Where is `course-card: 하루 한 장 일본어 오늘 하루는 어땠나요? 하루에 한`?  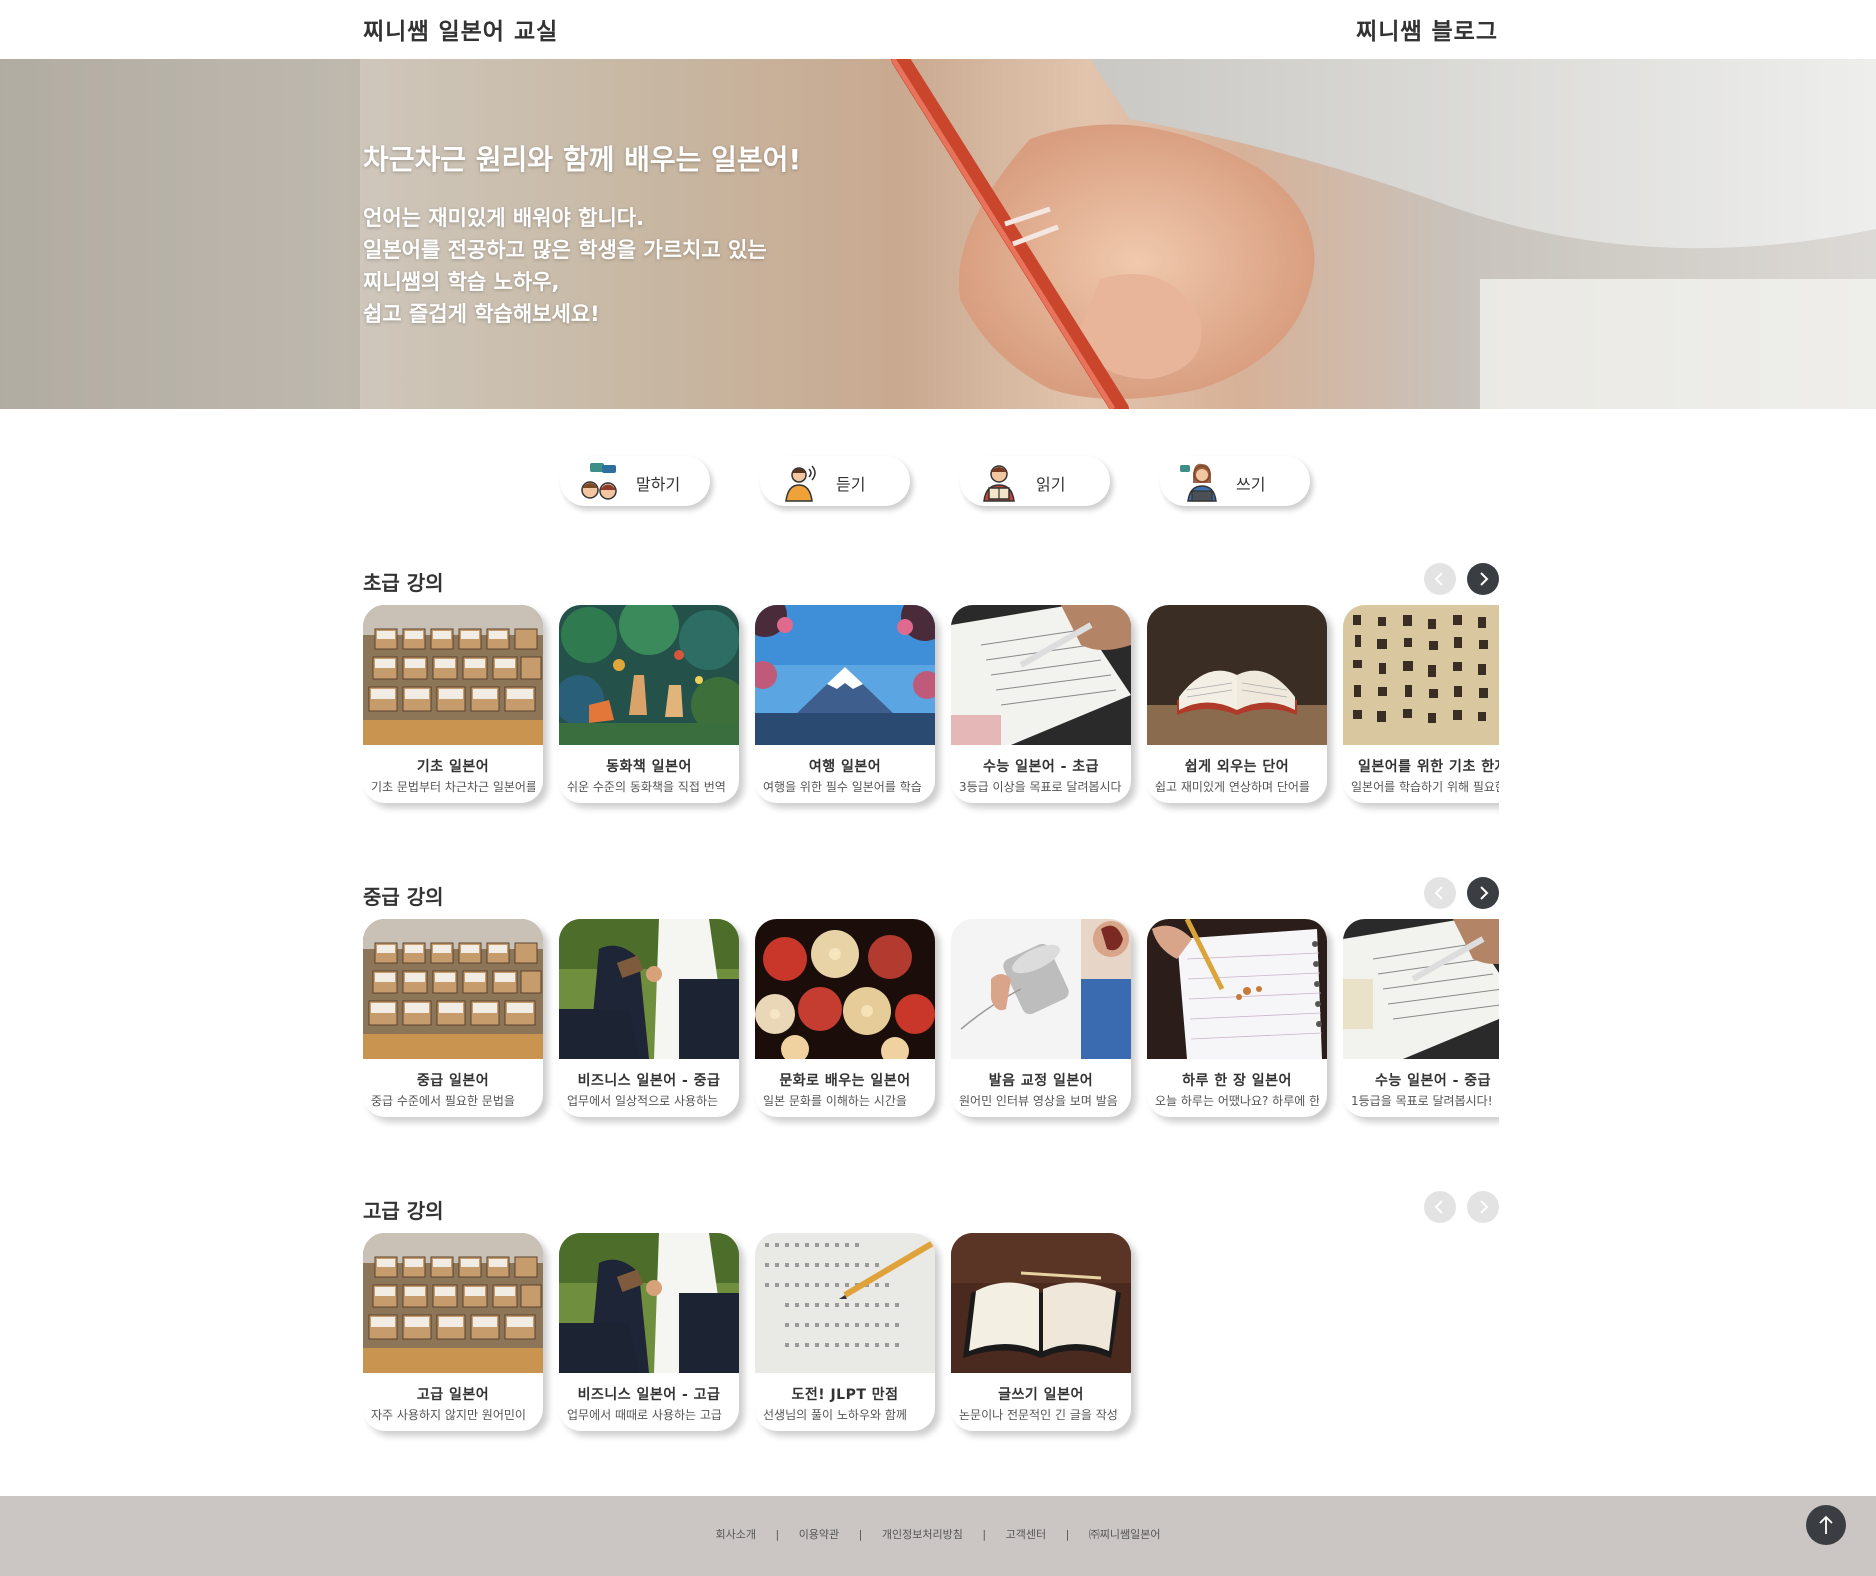
course-card: 하루 한 장 일본어 오늘 하루는 어땠나요? 하루에 한 is located at coordinates (1237, 1018).